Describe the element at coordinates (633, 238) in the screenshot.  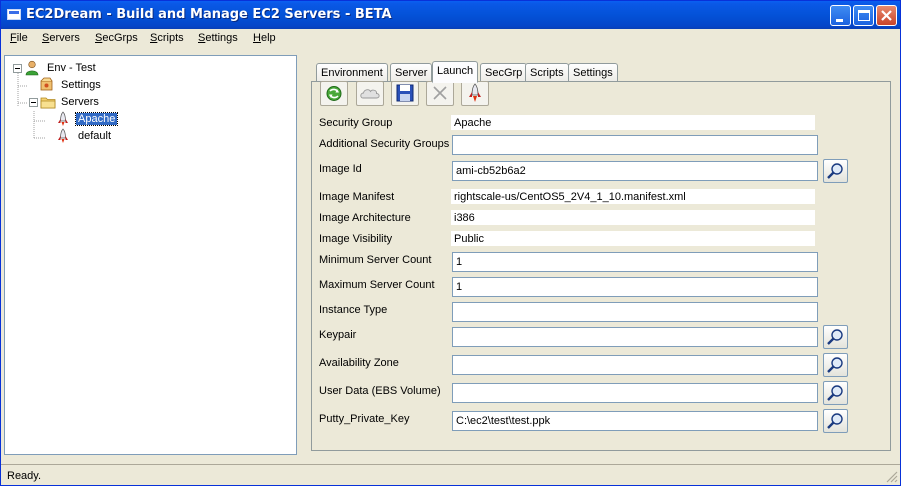
I see `image-visibility-value: Public` at that location.